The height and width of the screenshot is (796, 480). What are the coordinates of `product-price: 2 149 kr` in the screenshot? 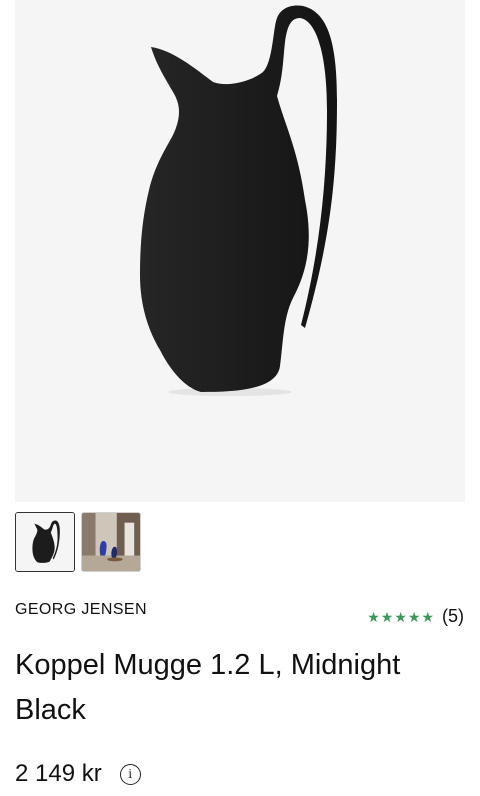 It's located at (58, 773).